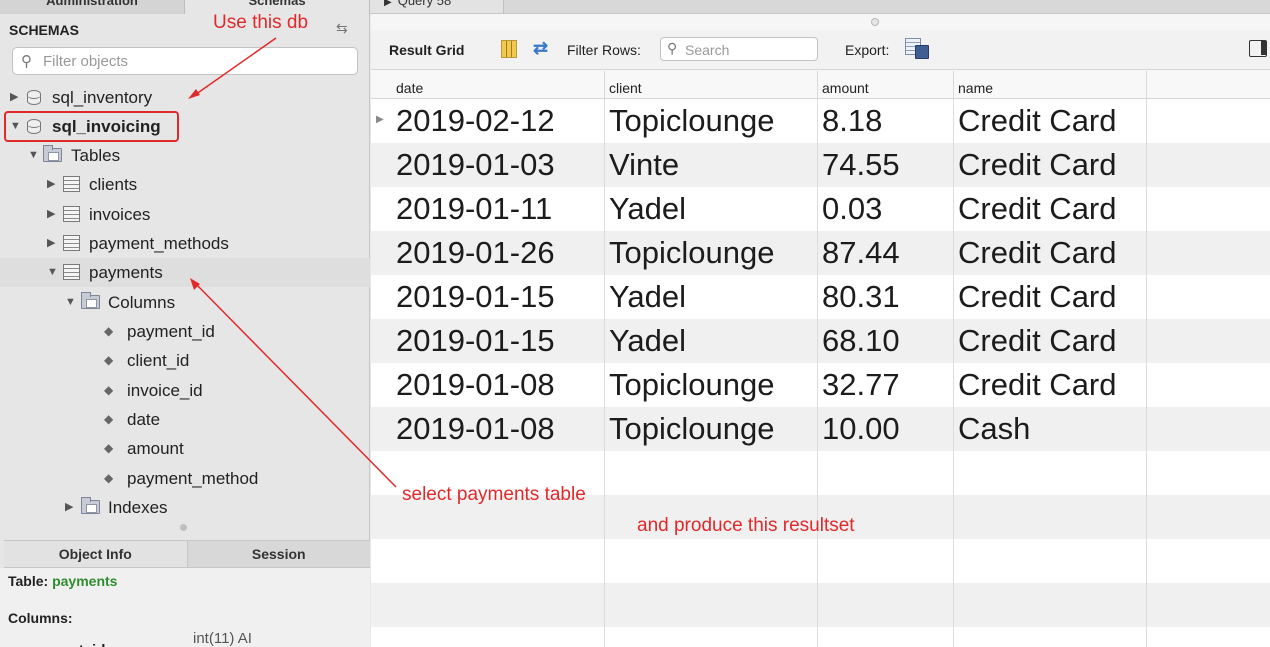 The height and width of the screenshot is (647, 1270). I want to click on table-row: ▶ 2019-02-12 Topiclounge 8.18 Credit Card, so click(820, 121).